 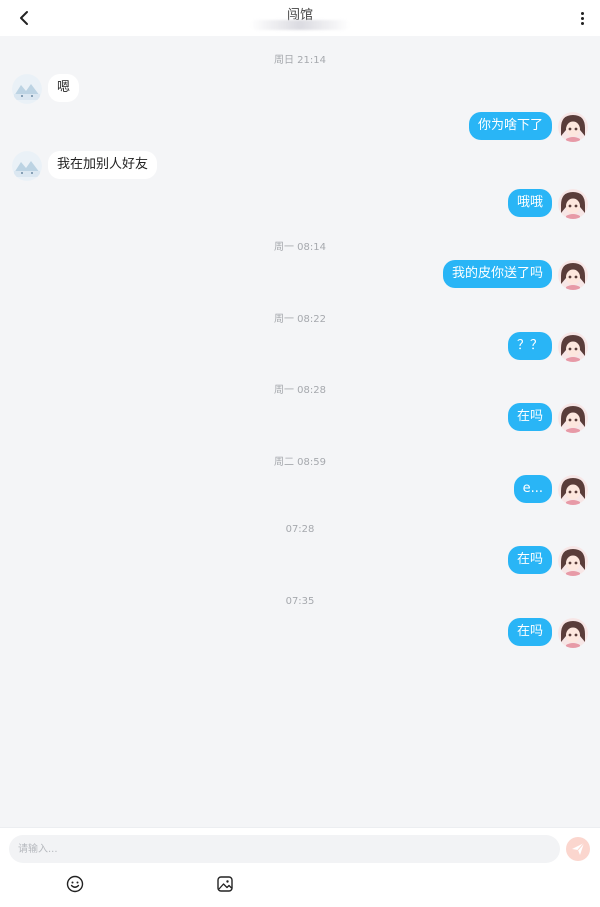 I want to click on timestamp: 周一 08:14, so click(x=300, y=247).